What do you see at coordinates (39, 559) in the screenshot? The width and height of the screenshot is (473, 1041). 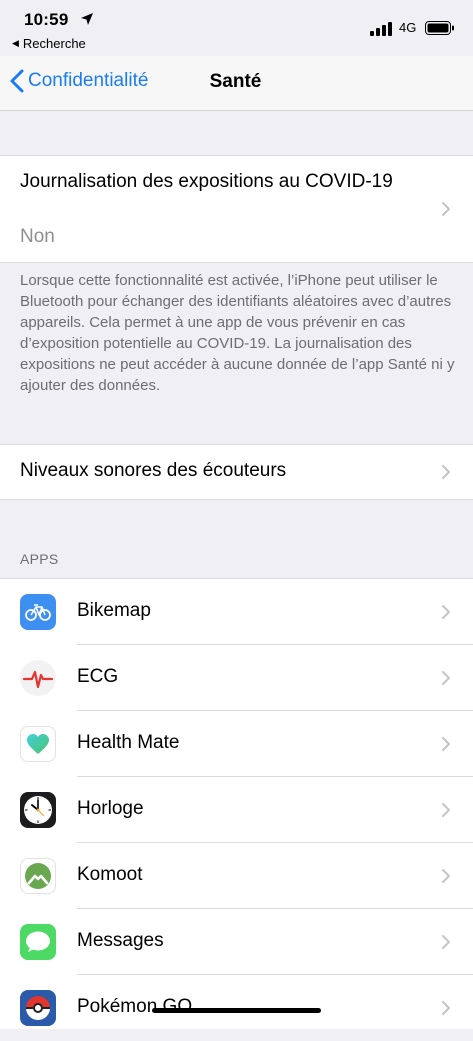 I see `apps-section-header: APPS` at bounding box center [39, 559].